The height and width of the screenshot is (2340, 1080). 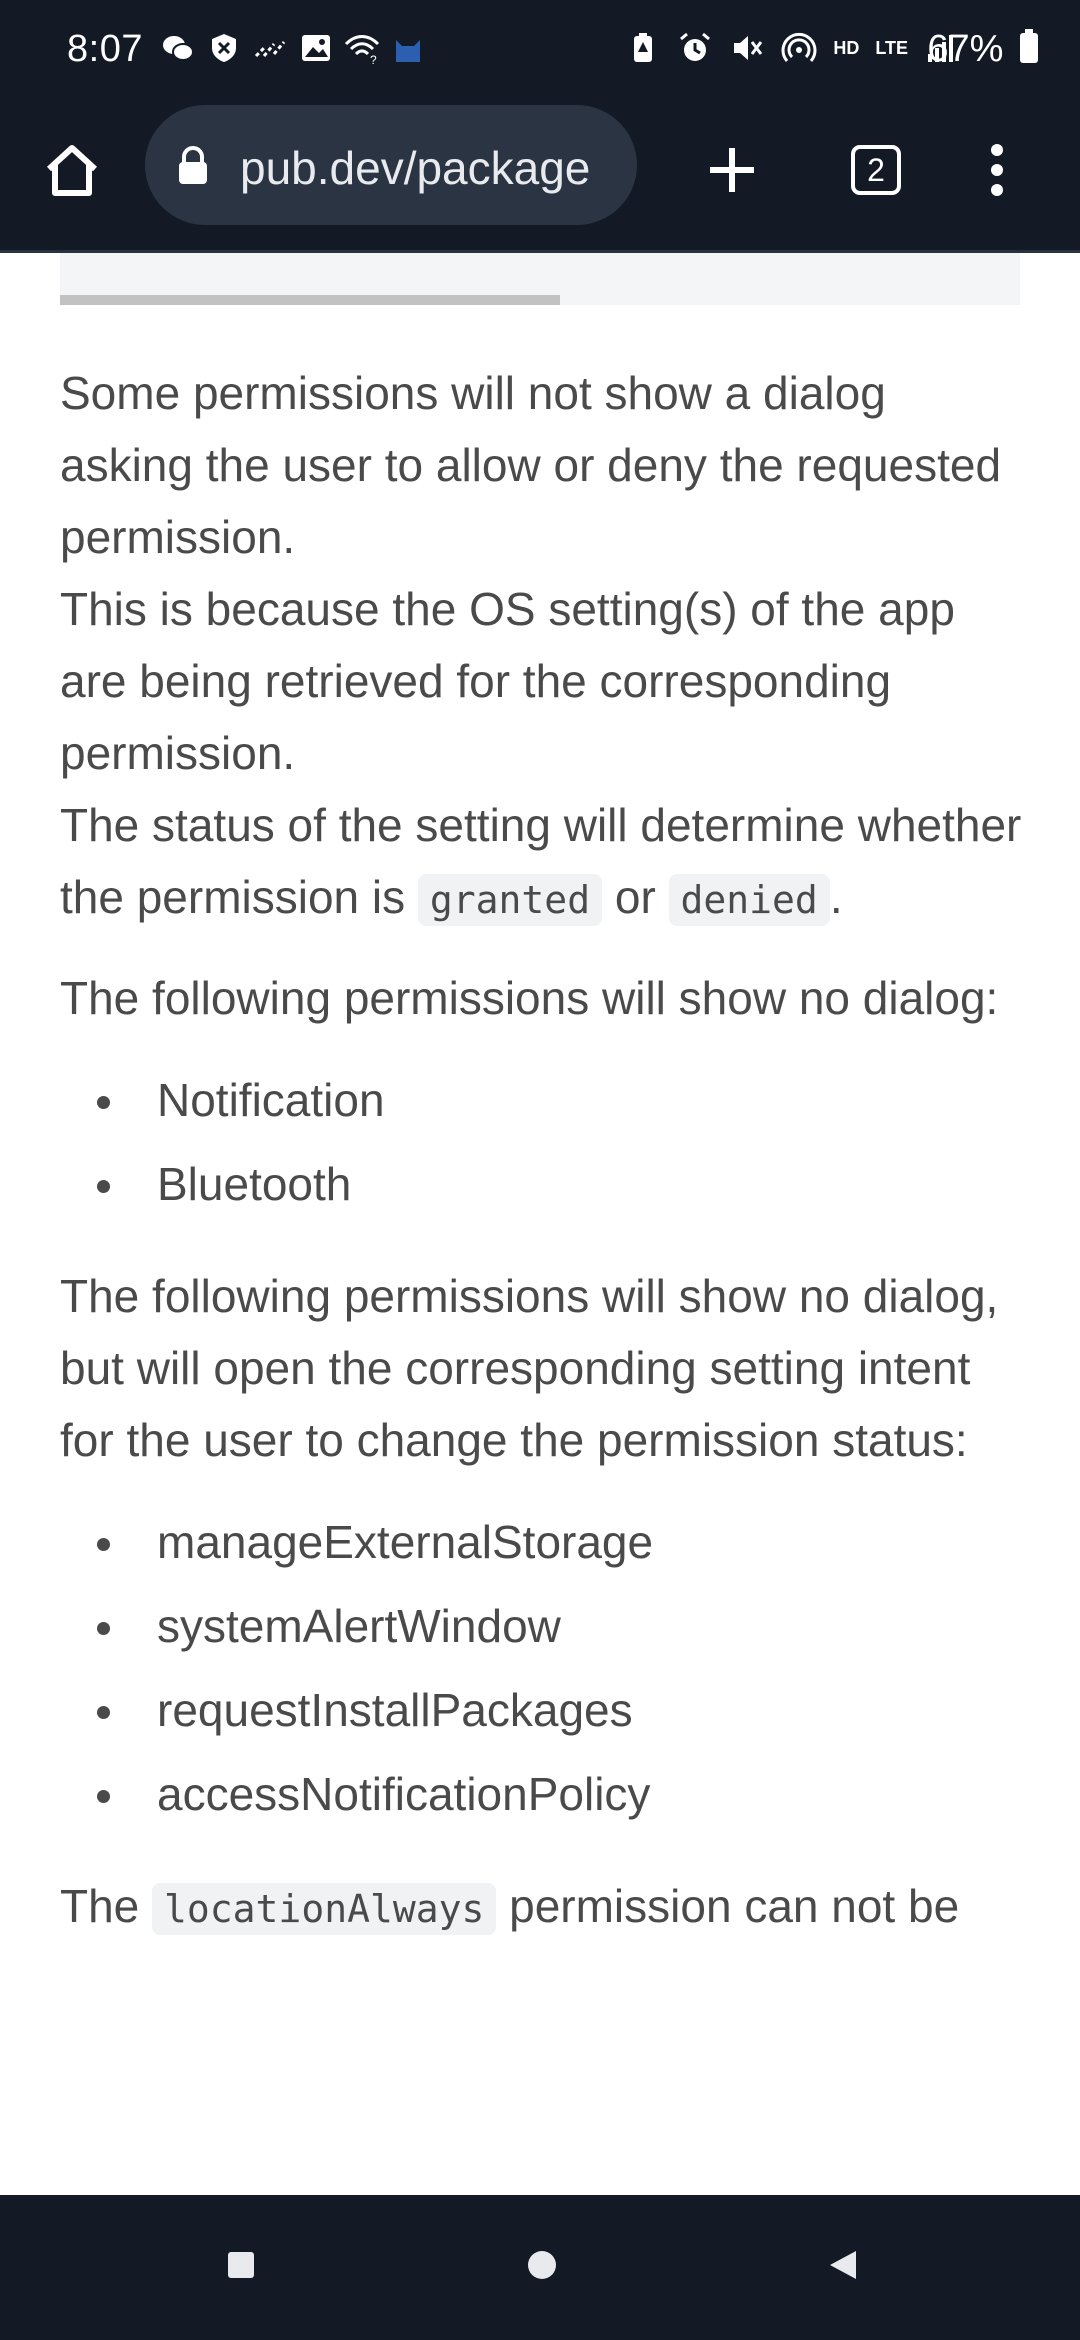 What do you see at coordinates (561, 1710) in the screenshot?
I see `list-item: requestInstallPackages` at bounding box center [561, 1710].